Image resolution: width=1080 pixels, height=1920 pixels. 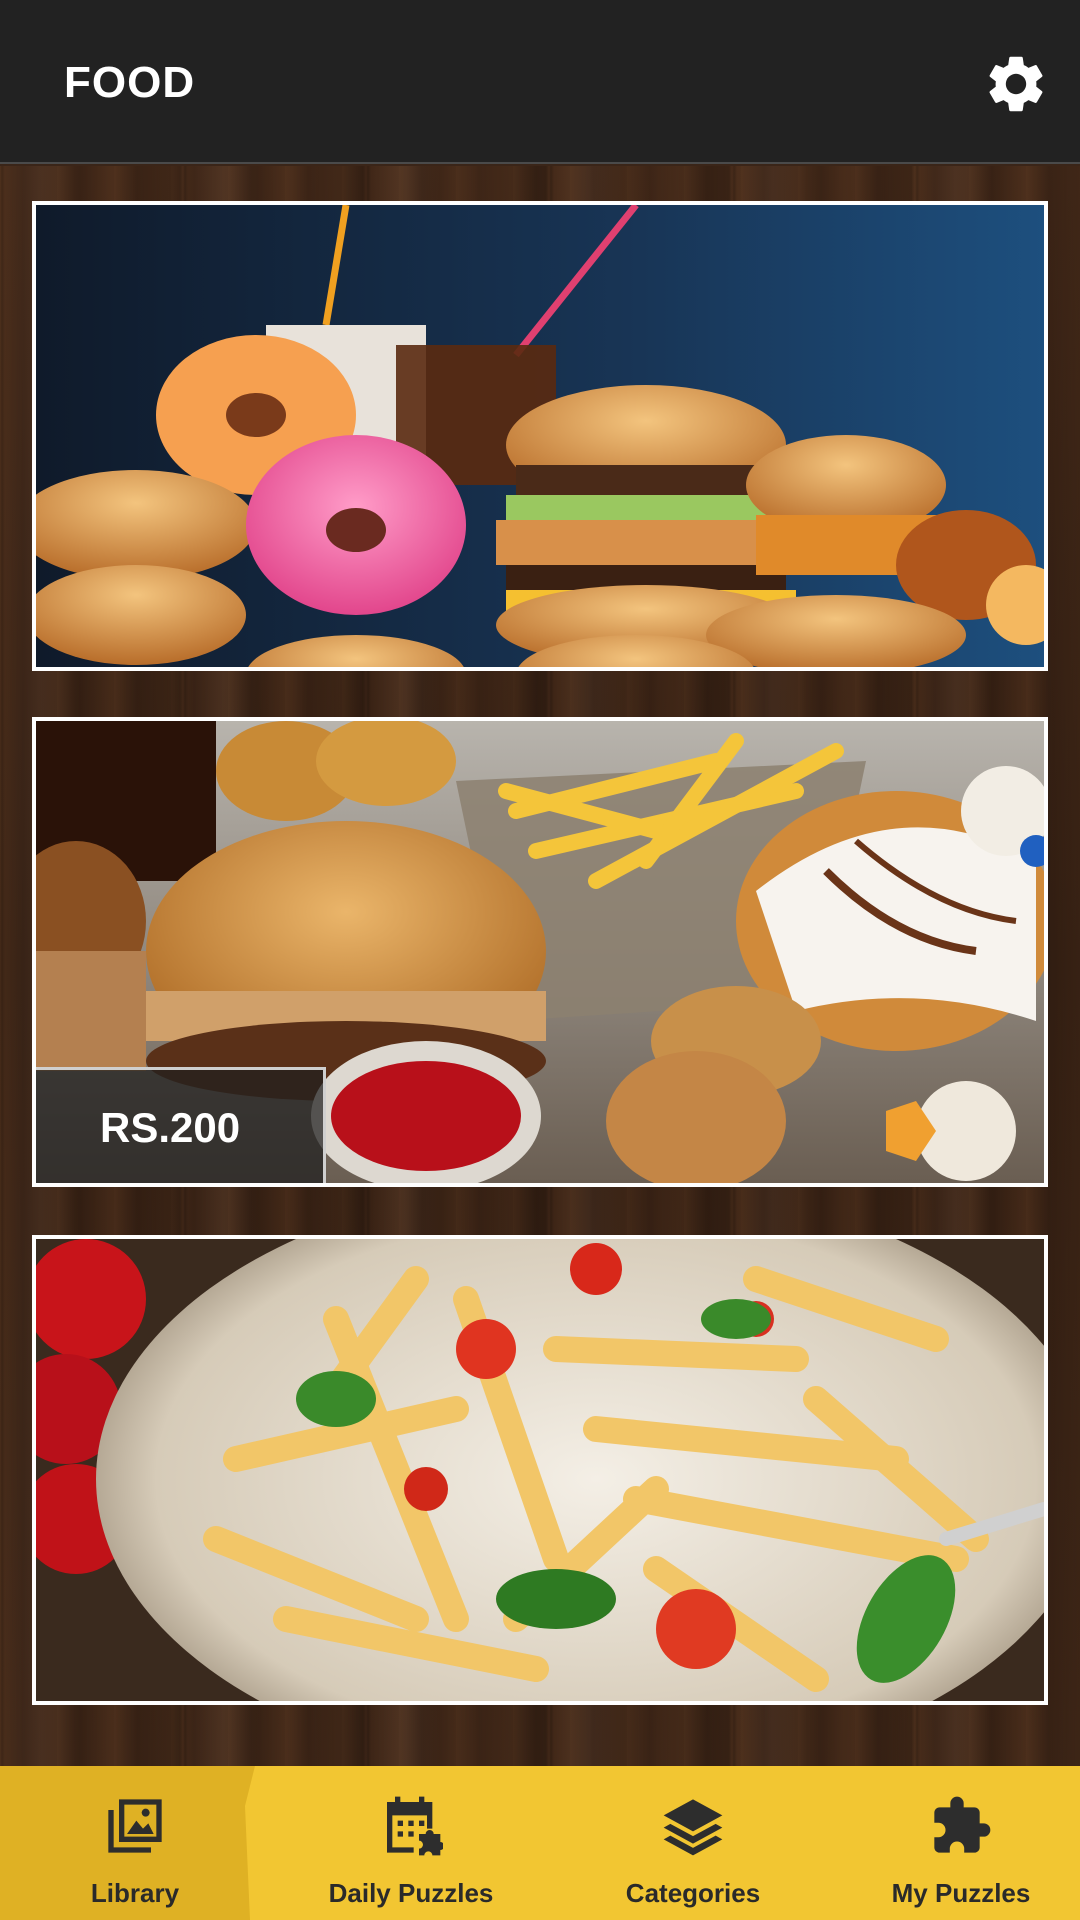 I want to click on app-header: FOOD, so click(x=540, y=82).